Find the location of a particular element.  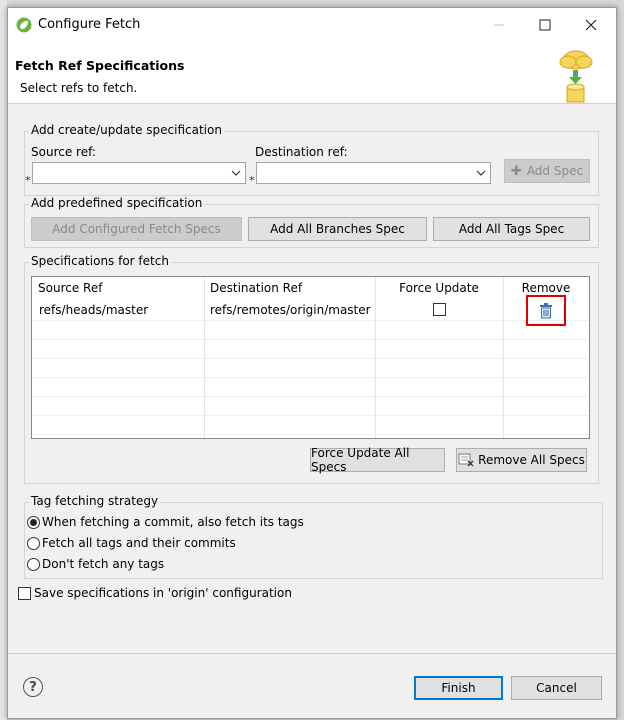

add-all-branches-spec-button: Add All Branches Spec is located at coordinates (337, 229).